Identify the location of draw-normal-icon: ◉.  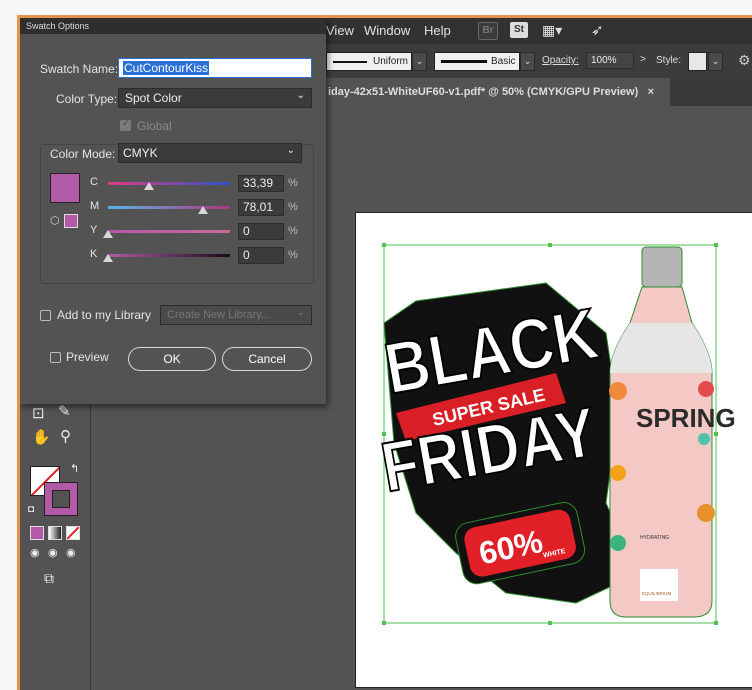
(35, 552).